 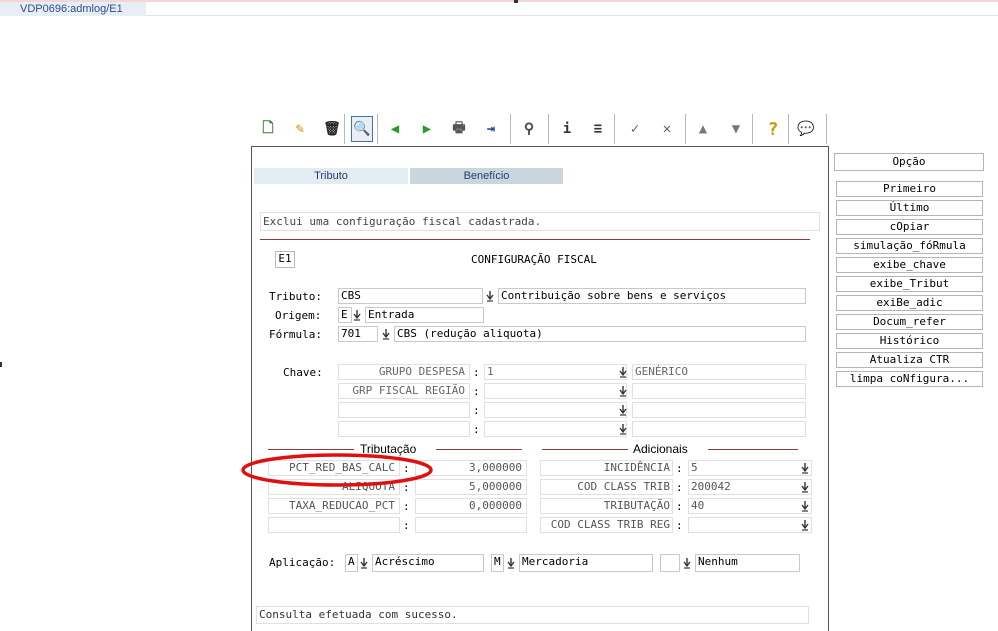 What do you see at coordinates (334, 506) in the screenshot?
I see `tributacao-name-field: TAXA_REDUCAO_PCT` at bounding box center [334, 506].